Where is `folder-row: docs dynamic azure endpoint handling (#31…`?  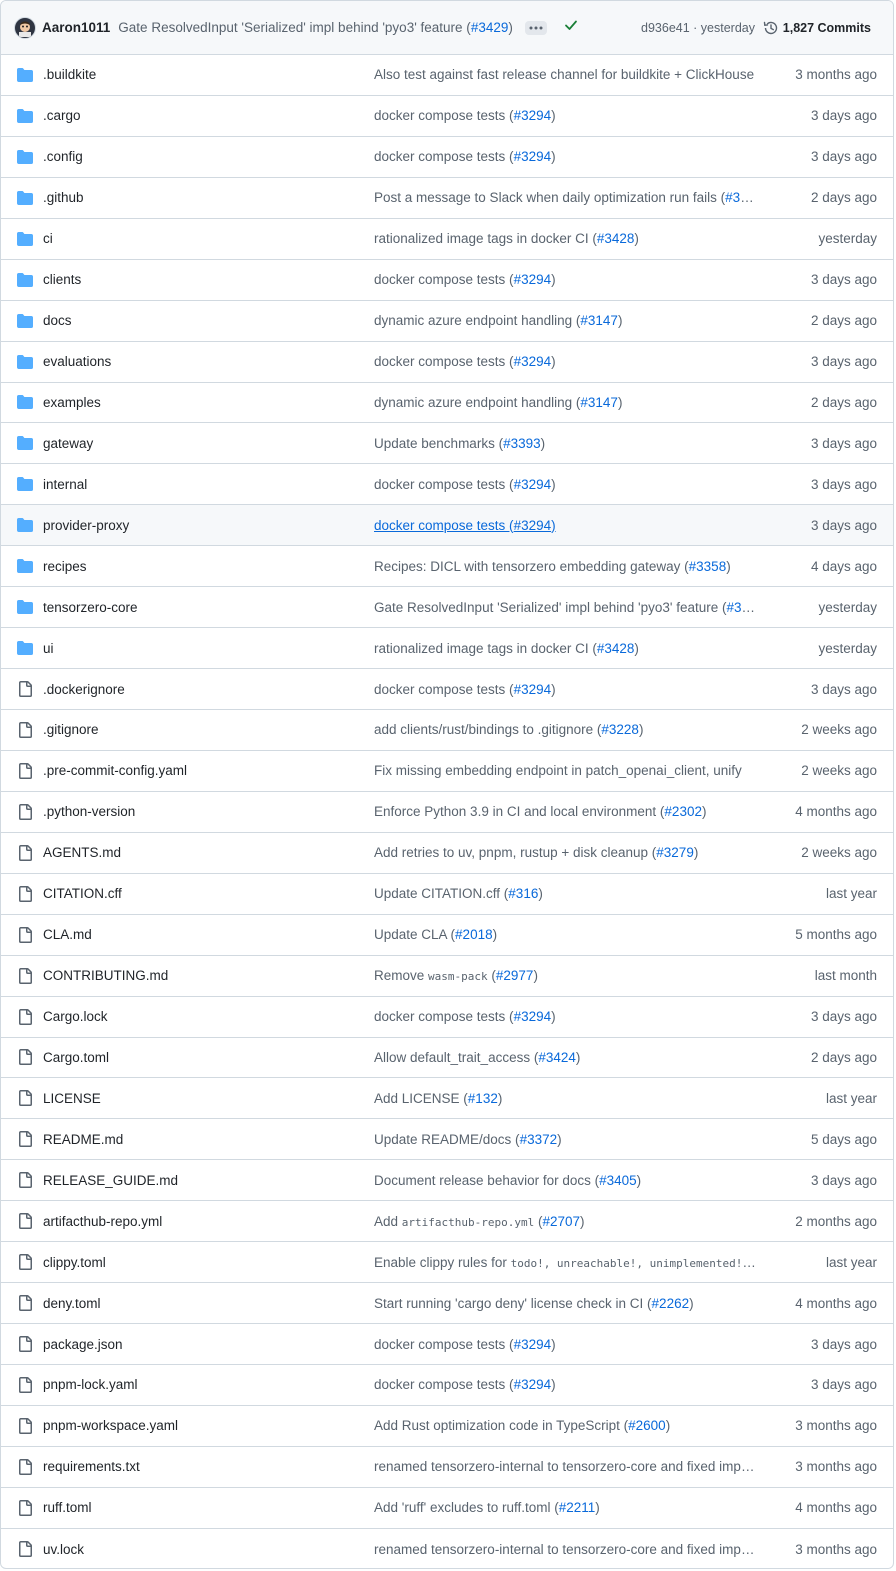 folder-row: docs dynamic azure endpoint handling (#31… is located at coordinates (447, 321).